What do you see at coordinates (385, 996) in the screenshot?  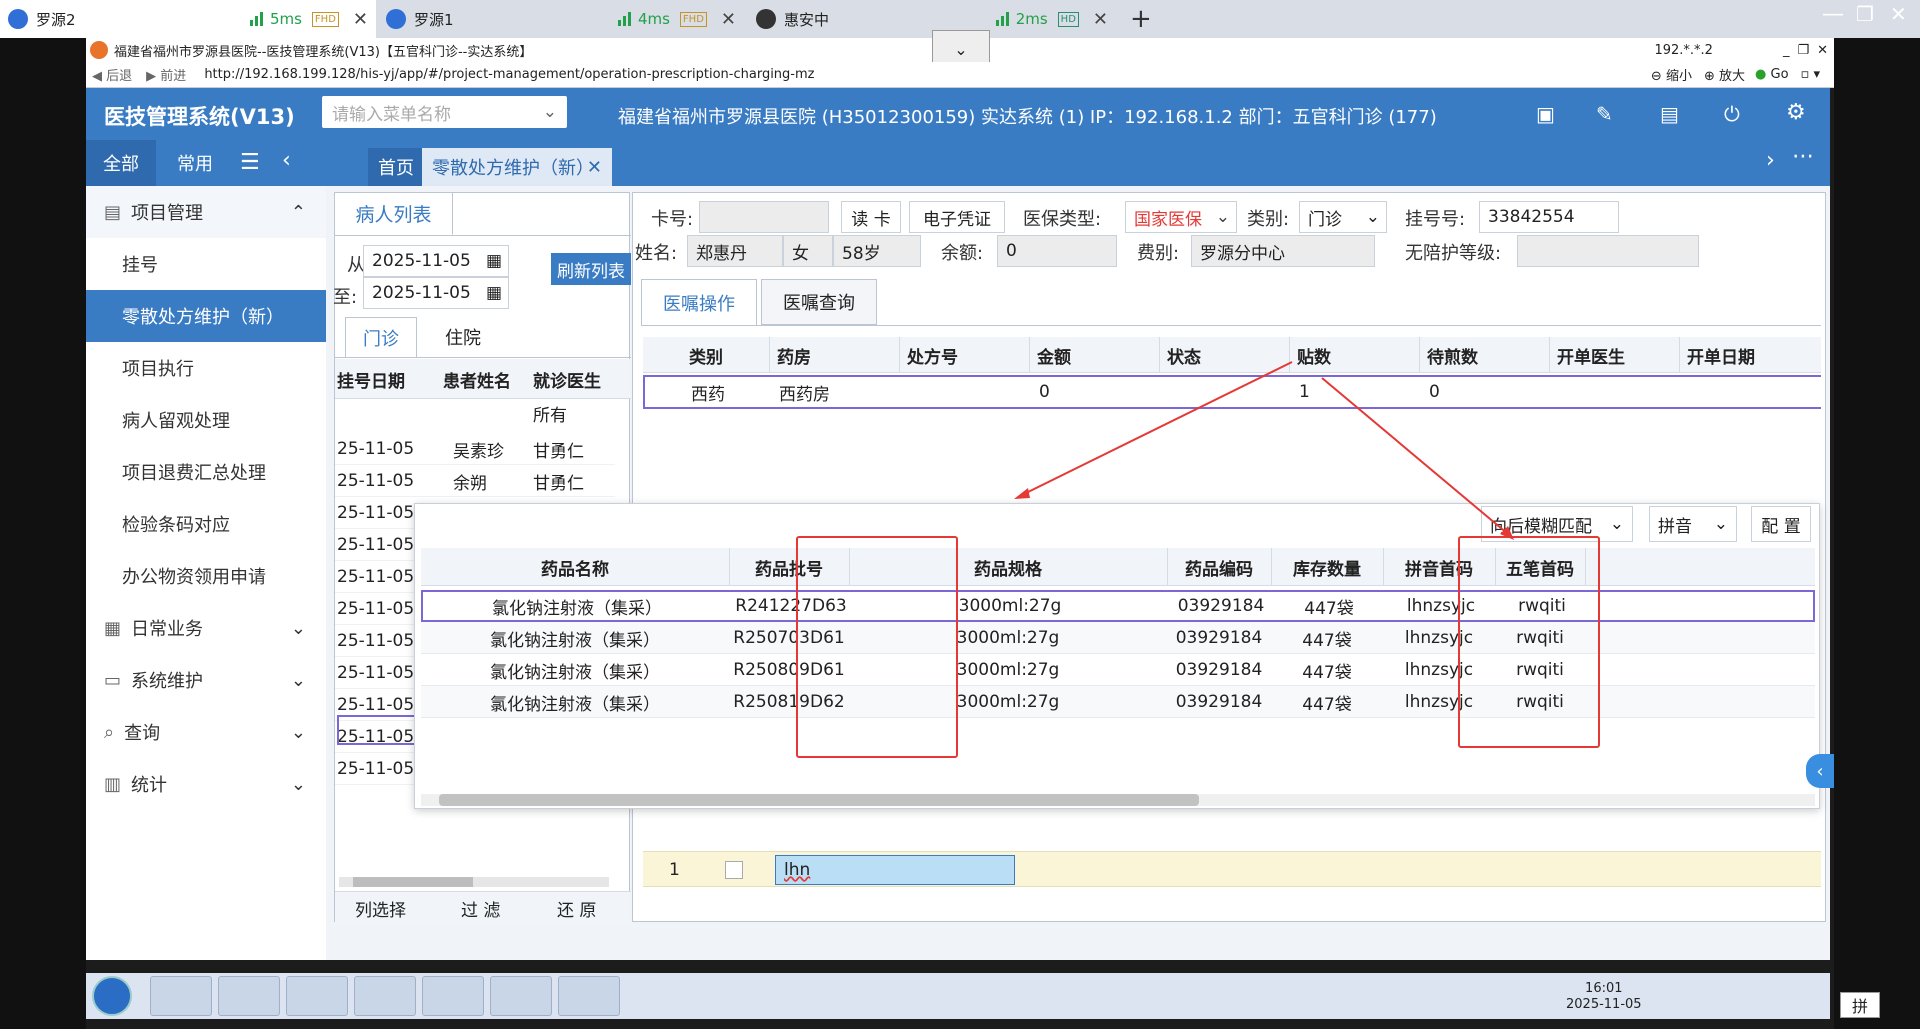 I see `taskbar-compass-app` at bounding box center [385, 996].